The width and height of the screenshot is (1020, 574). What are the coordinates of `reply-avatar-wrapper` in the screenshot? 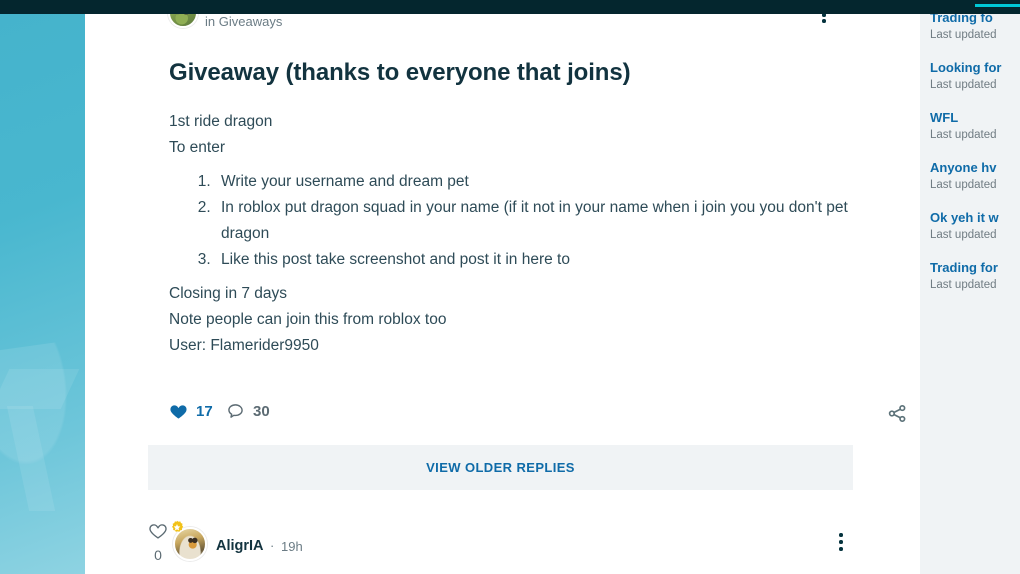 It's located at (189, 540).